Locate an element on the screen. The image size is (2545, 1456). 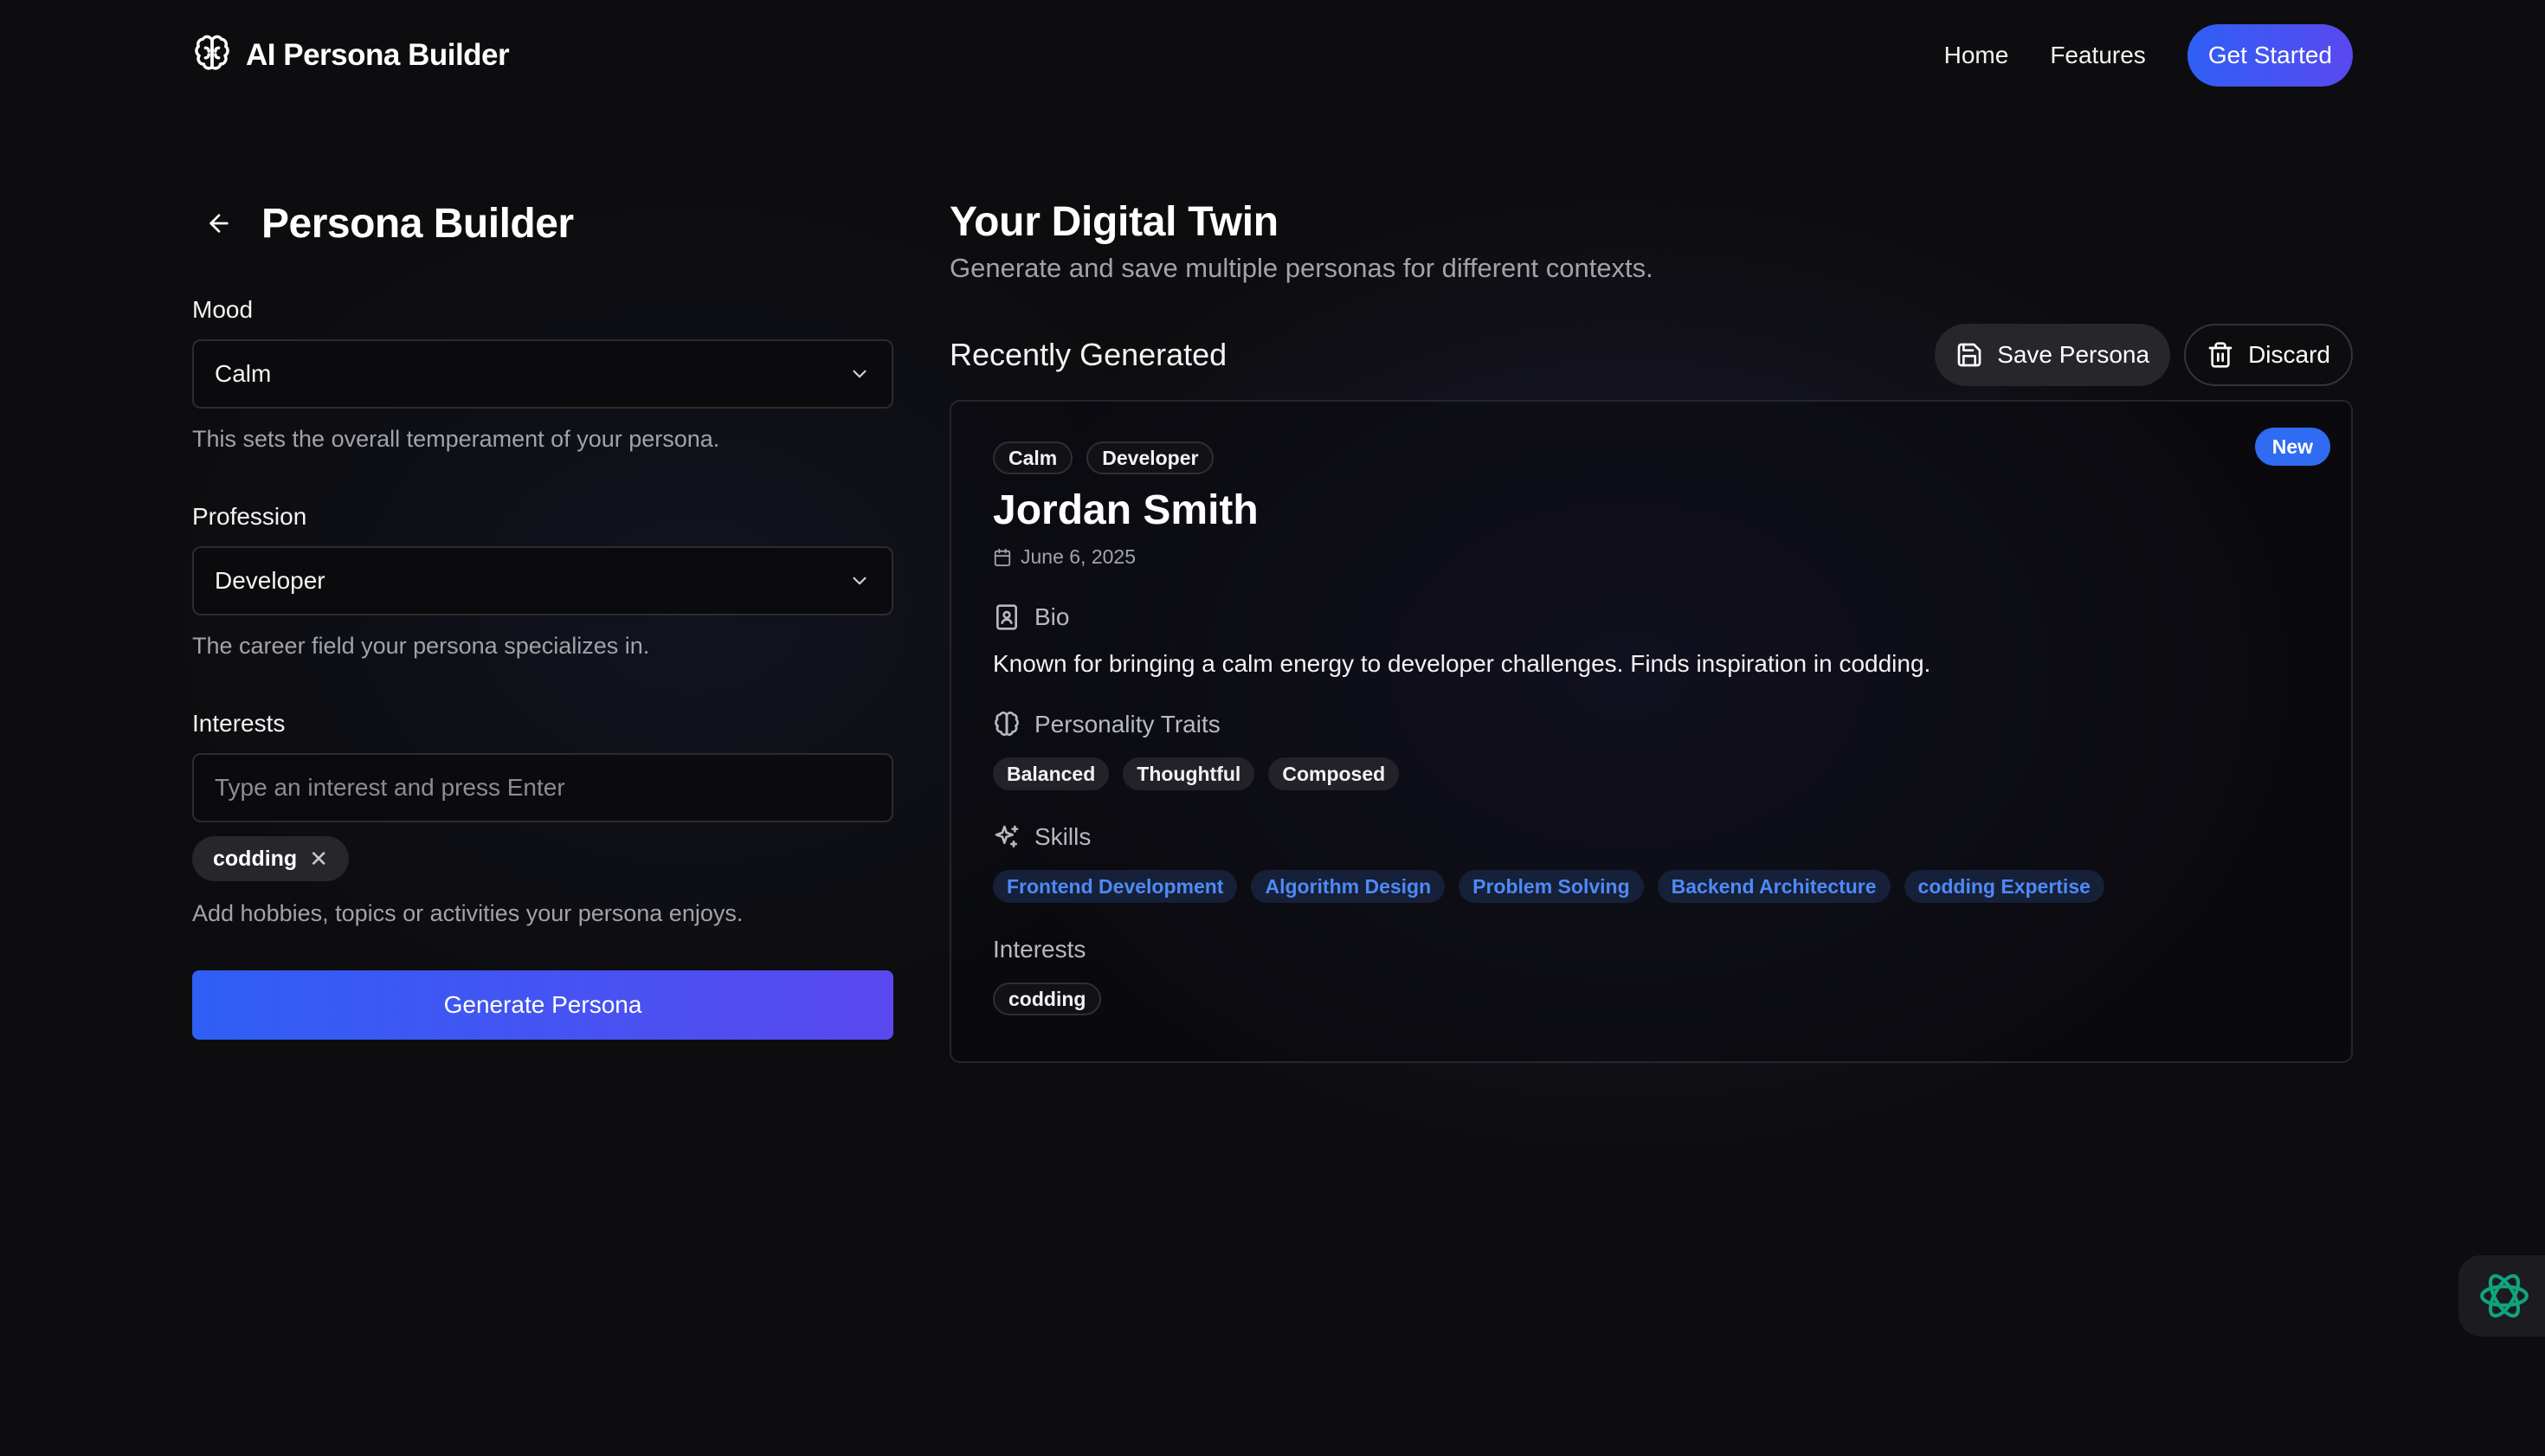
page-title: Persona Builder is located at coordinates (418, 223).